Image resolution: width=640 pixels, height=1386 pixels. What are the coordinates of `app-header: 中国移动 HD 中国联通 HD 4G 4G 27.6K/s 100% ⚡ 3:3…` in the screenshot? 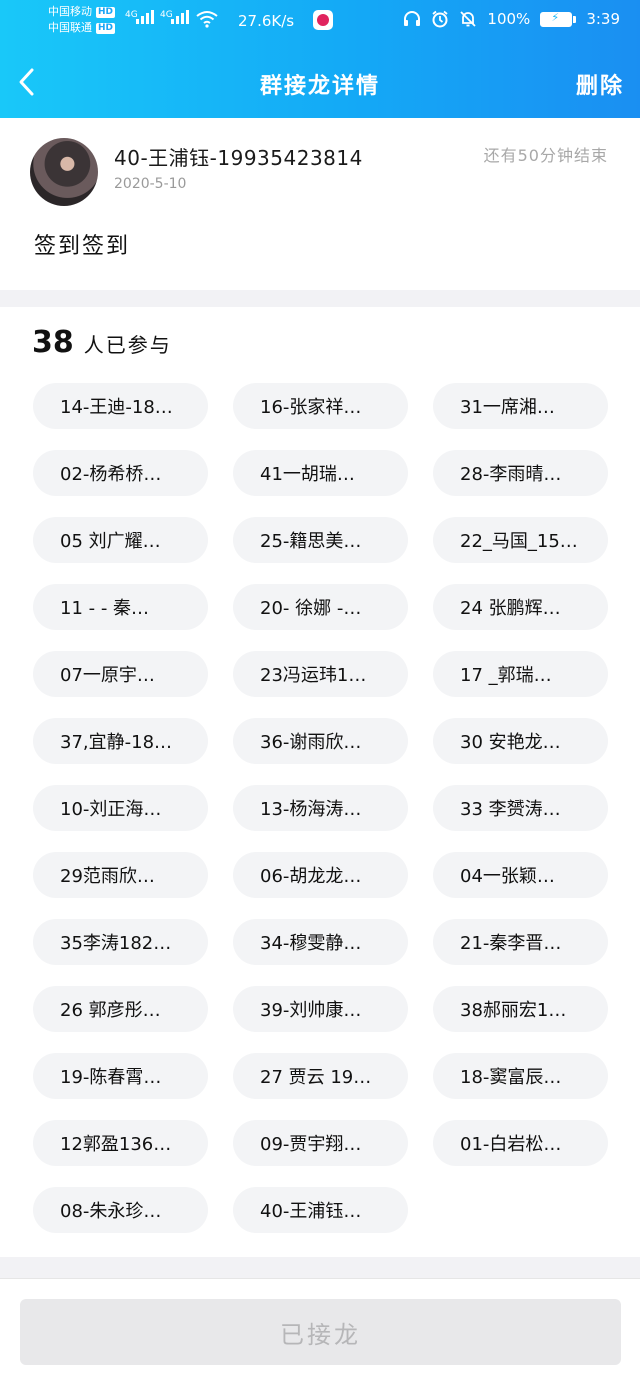 It's located at (320, 59).